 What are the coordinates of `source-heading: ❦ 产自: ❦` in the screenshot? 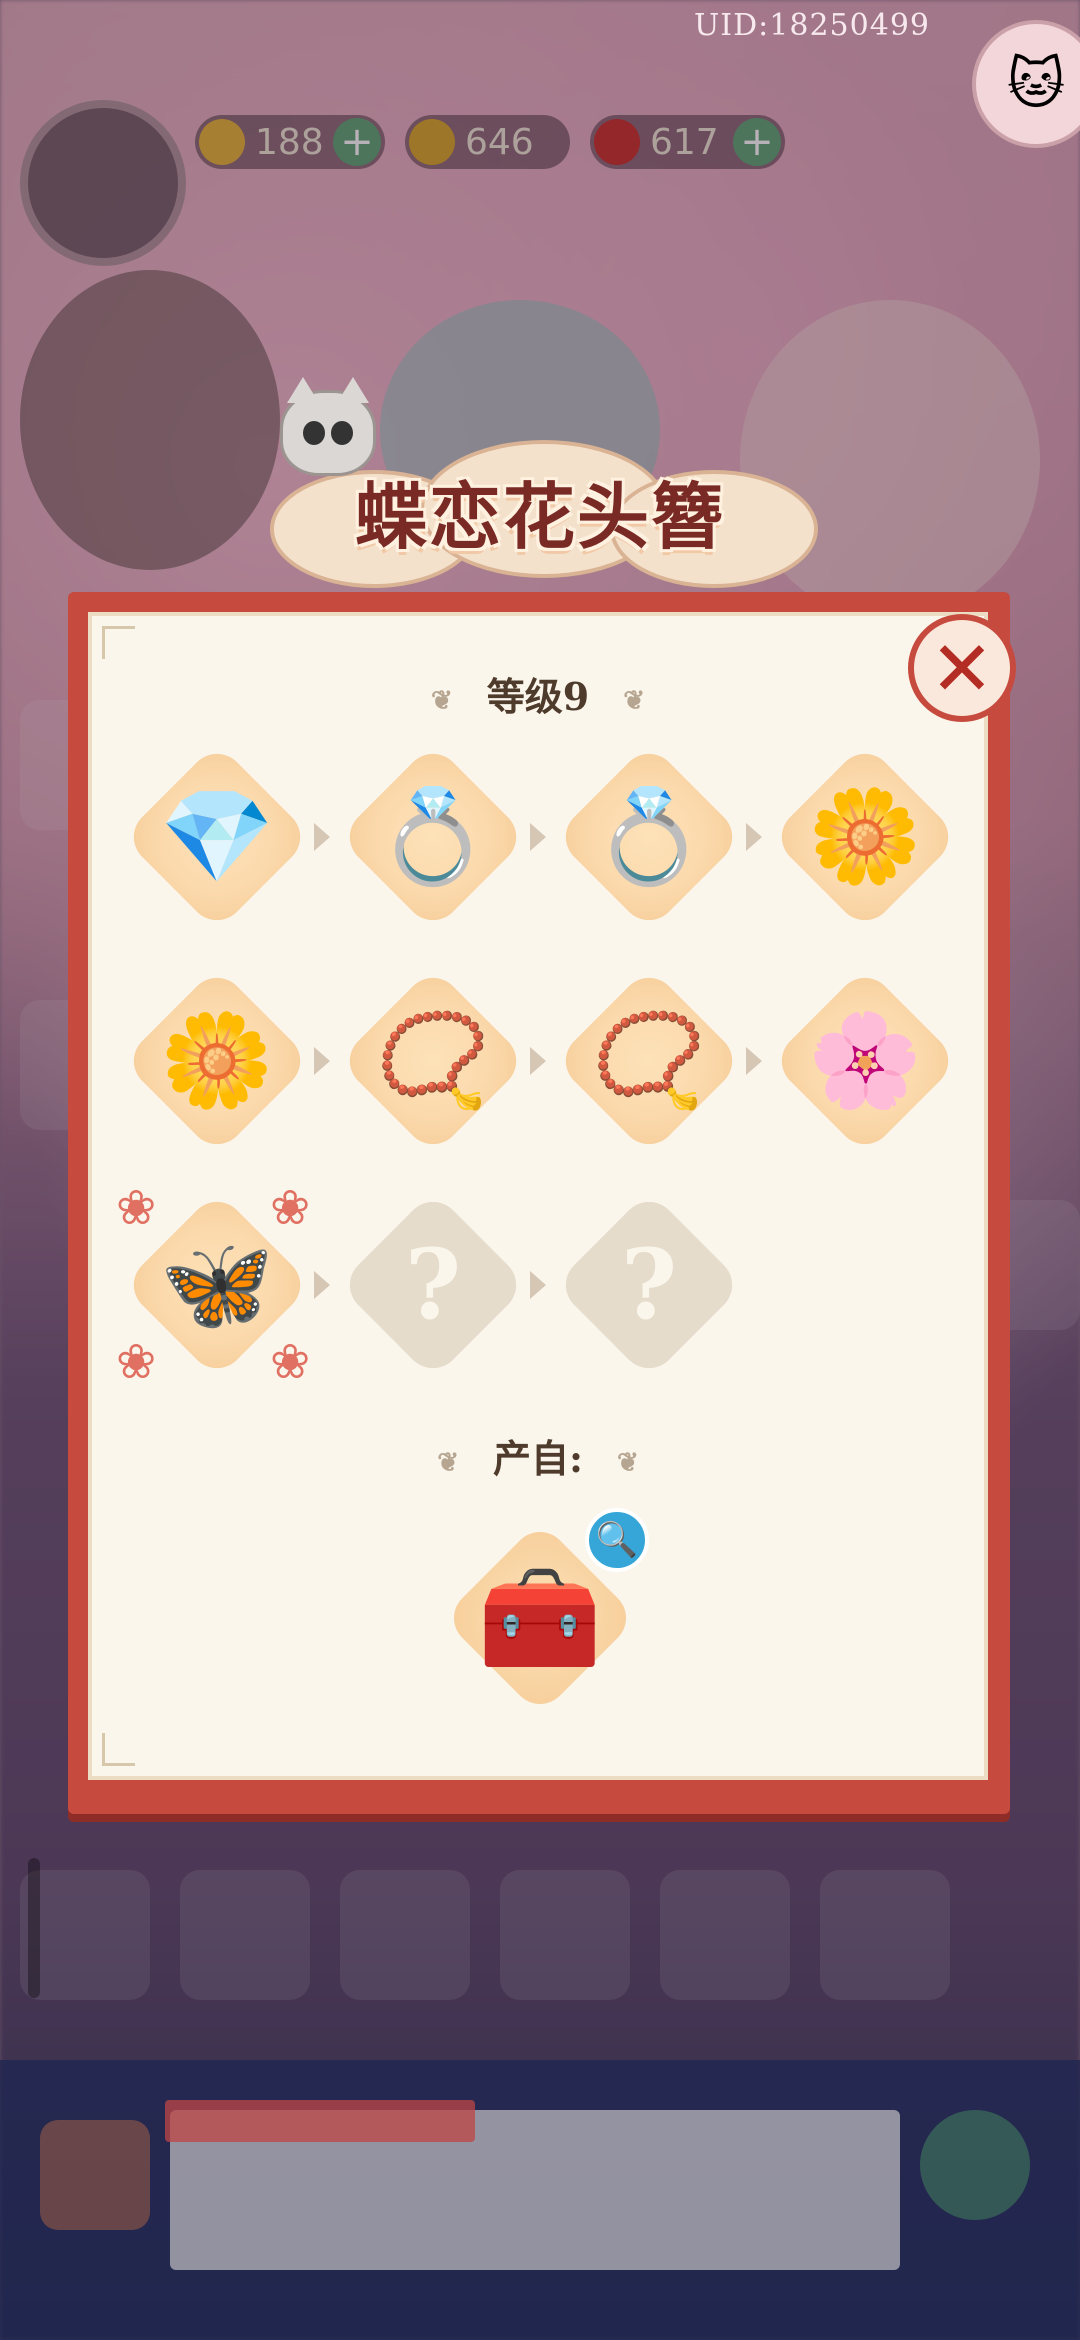 It's located at (538, 1455).